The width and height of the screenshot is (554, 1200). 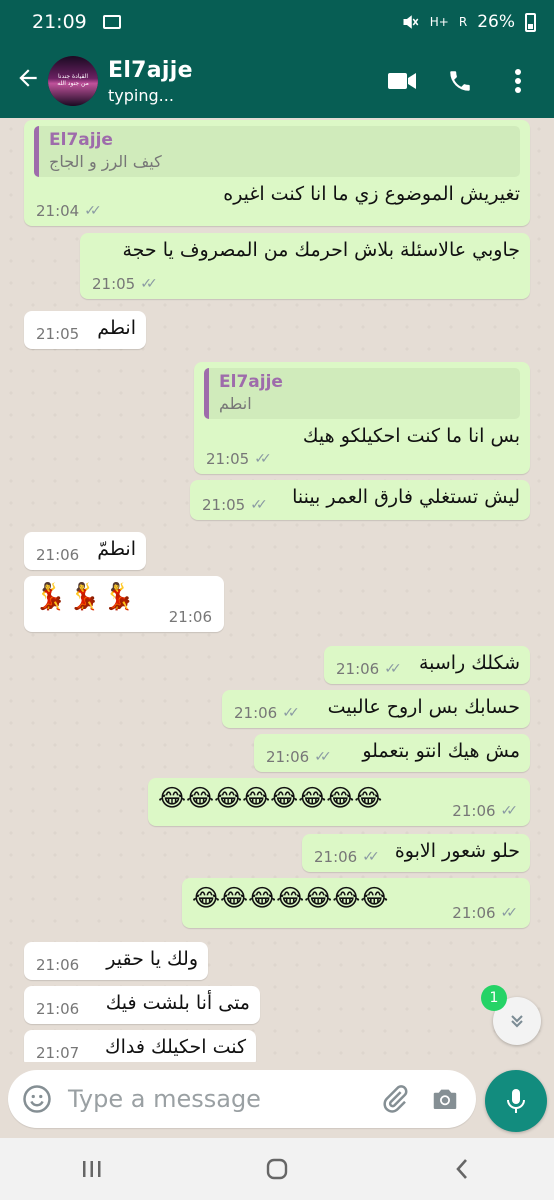 What do you see at coordinates (411, 436) in the screenshot?
I see `message-text: بس انا ما كنت احكيلكو هيك` at bounding box center [411, 436].